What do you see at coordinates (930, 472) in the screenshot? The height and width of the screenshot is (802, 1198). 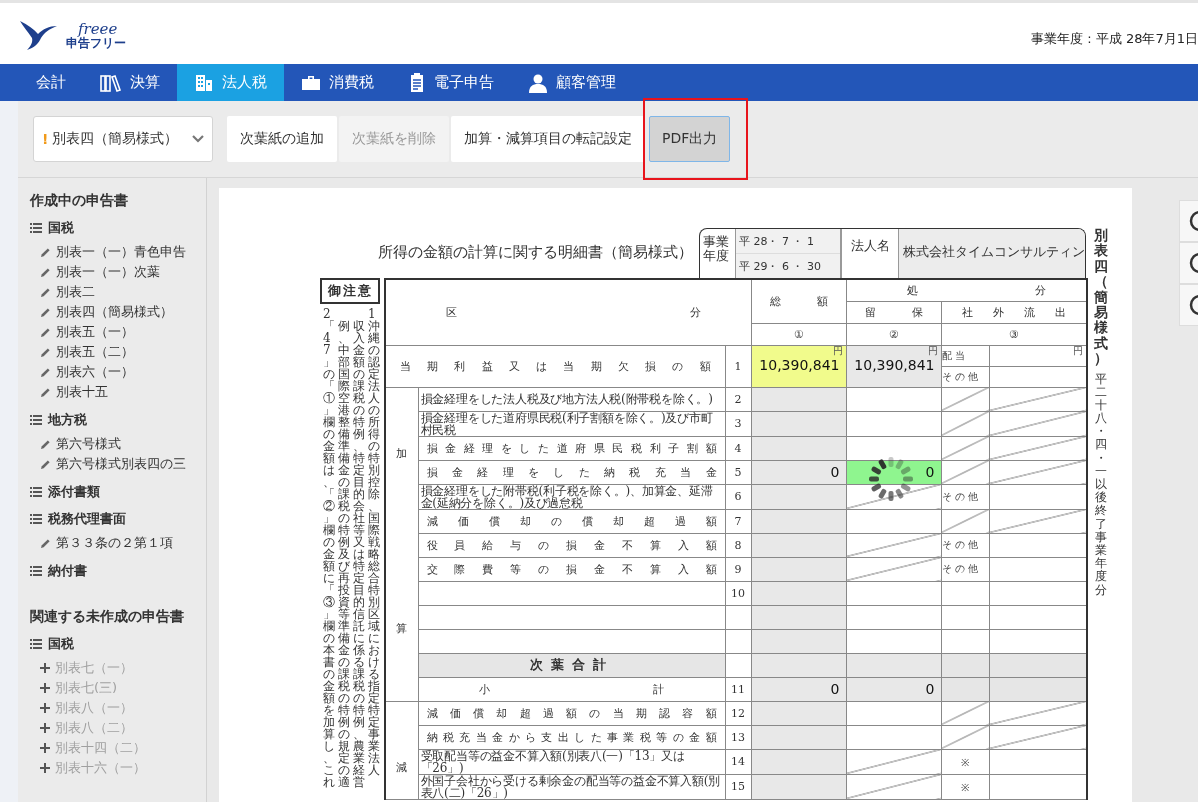 I see `amount-value: 0` at bounding box center [930, 472].